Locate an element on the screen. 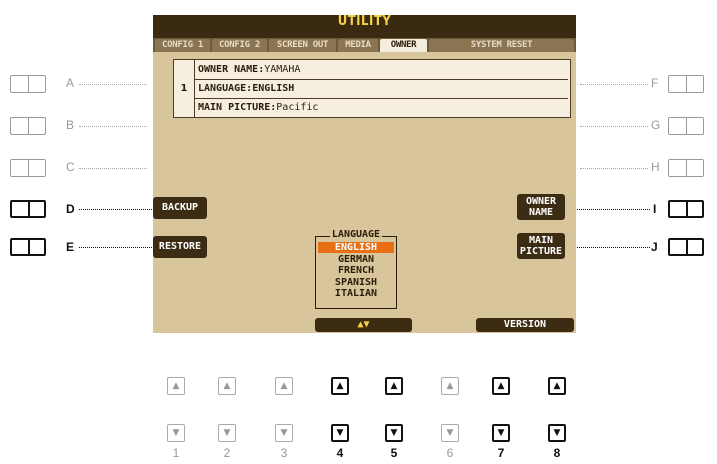 Image resolution: width=717 pixels, height=464 pixels. main-picture-button-line2: PICTURE is located at coordinates (541, 251).